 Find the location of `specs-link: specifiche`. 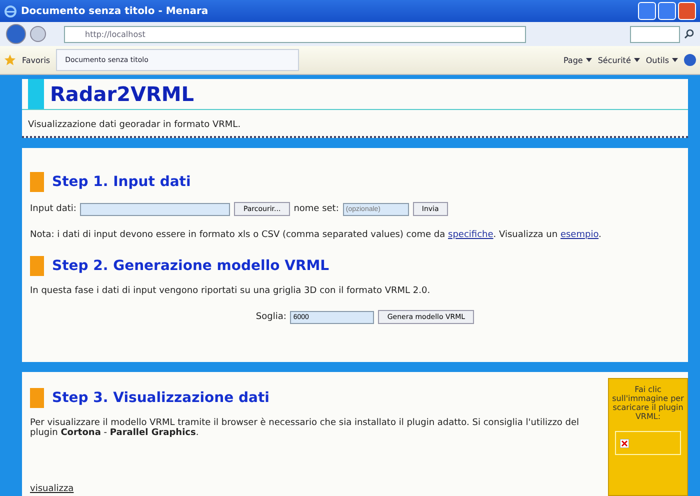

specs-link: specifiche is located at coordinates (471, 235).